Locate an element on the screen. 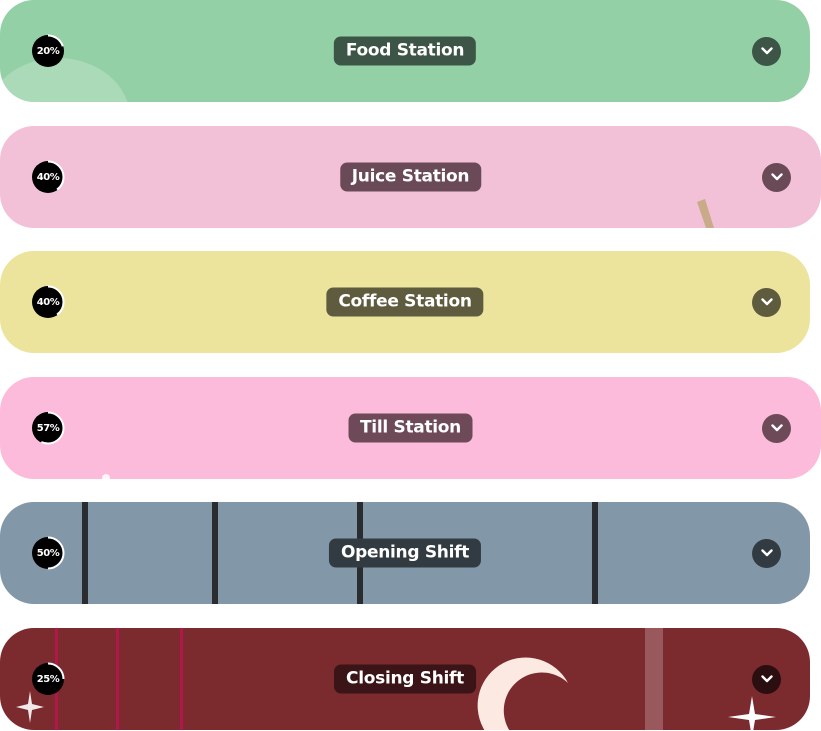  station-title: Food Station is located at coordinates (405, 51).